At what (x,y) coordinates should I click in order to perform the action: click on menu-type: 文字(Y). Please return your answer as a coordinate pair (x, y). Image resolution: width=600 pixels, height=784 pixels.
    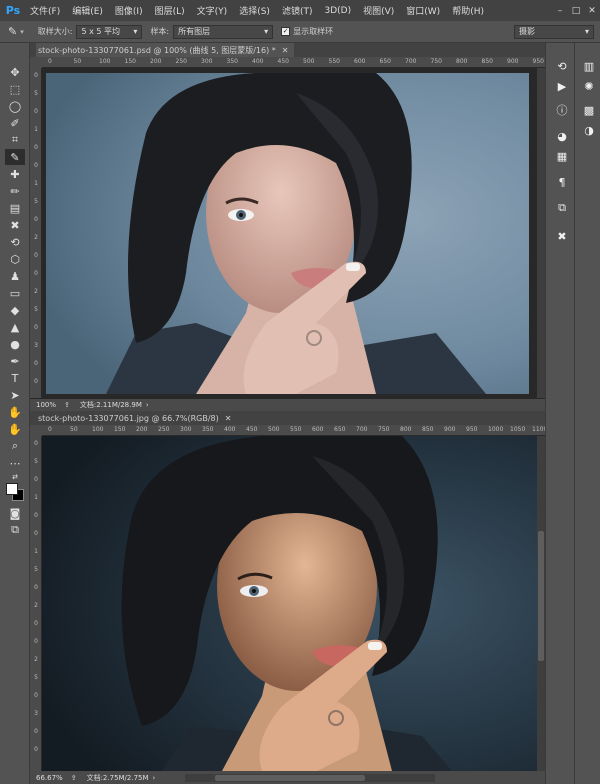
    Looking at the image, I should click on (212, 10).